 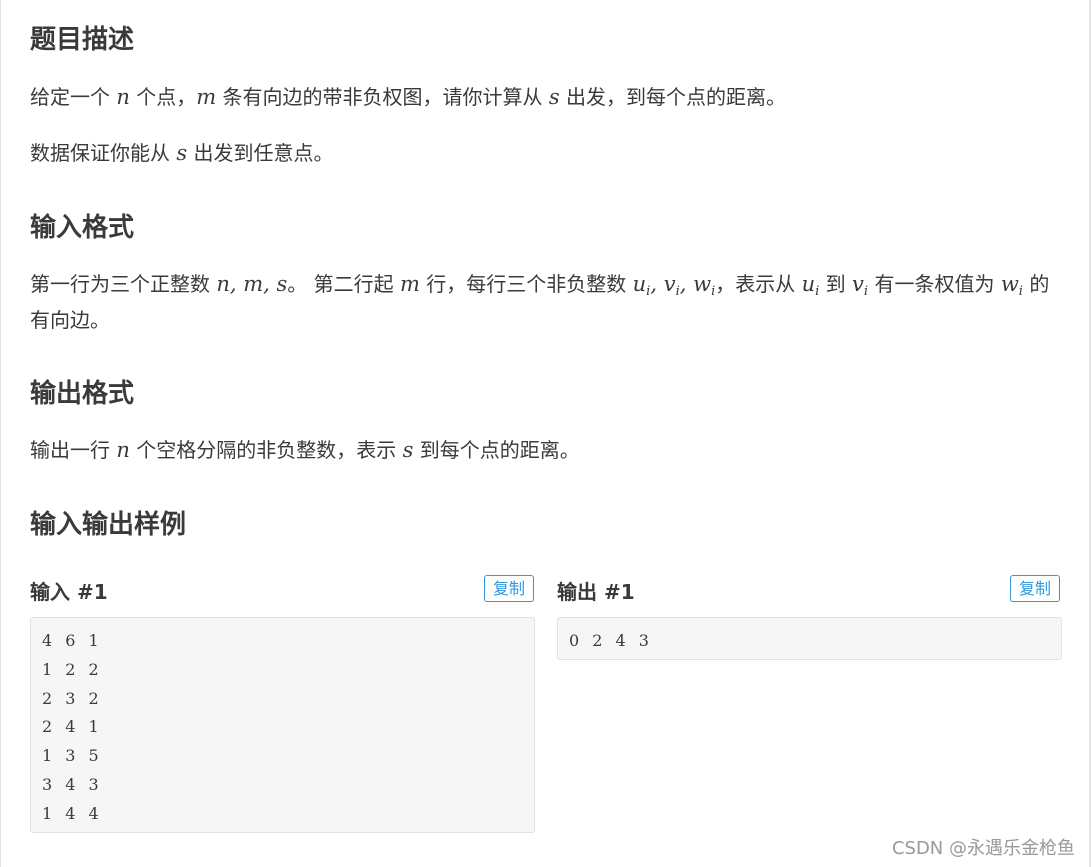 I want to click on text: 到, so click(x=836, y=284).